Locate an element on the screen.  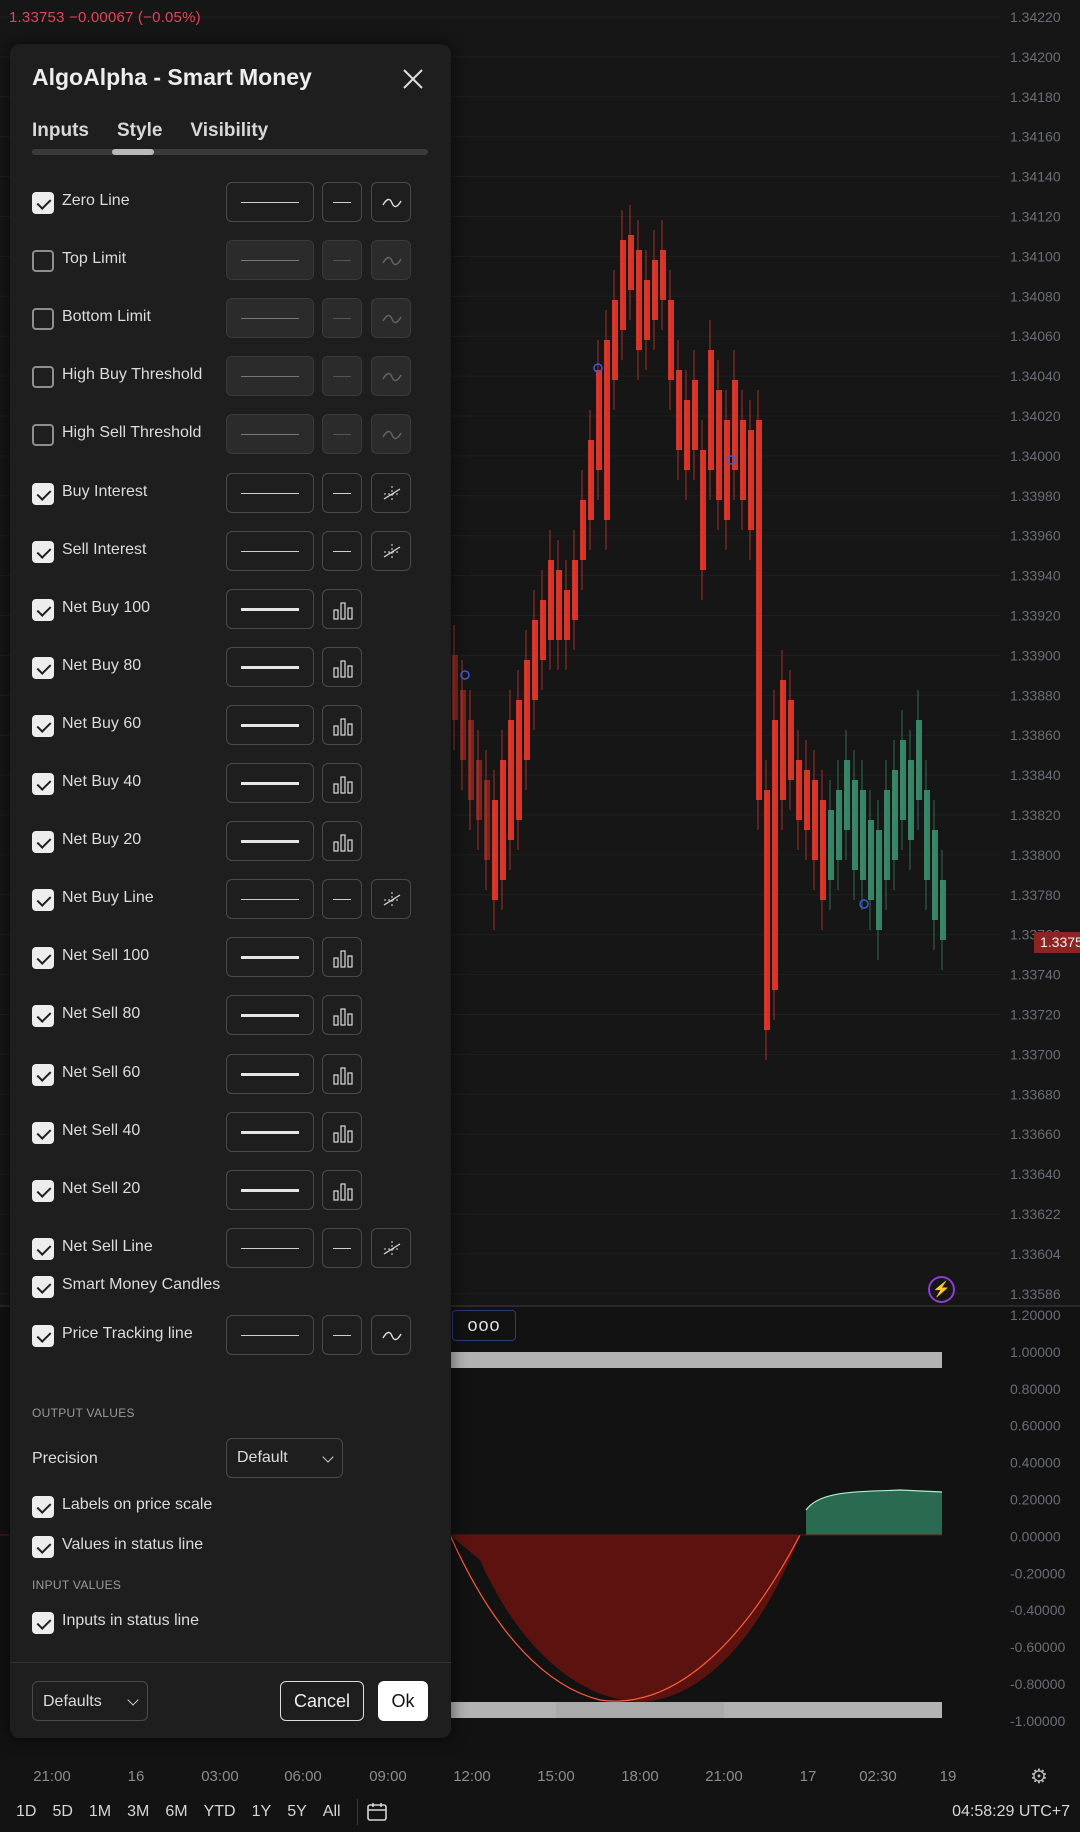
price-tracking-line-width-button is located at coordinates (342, 1335).